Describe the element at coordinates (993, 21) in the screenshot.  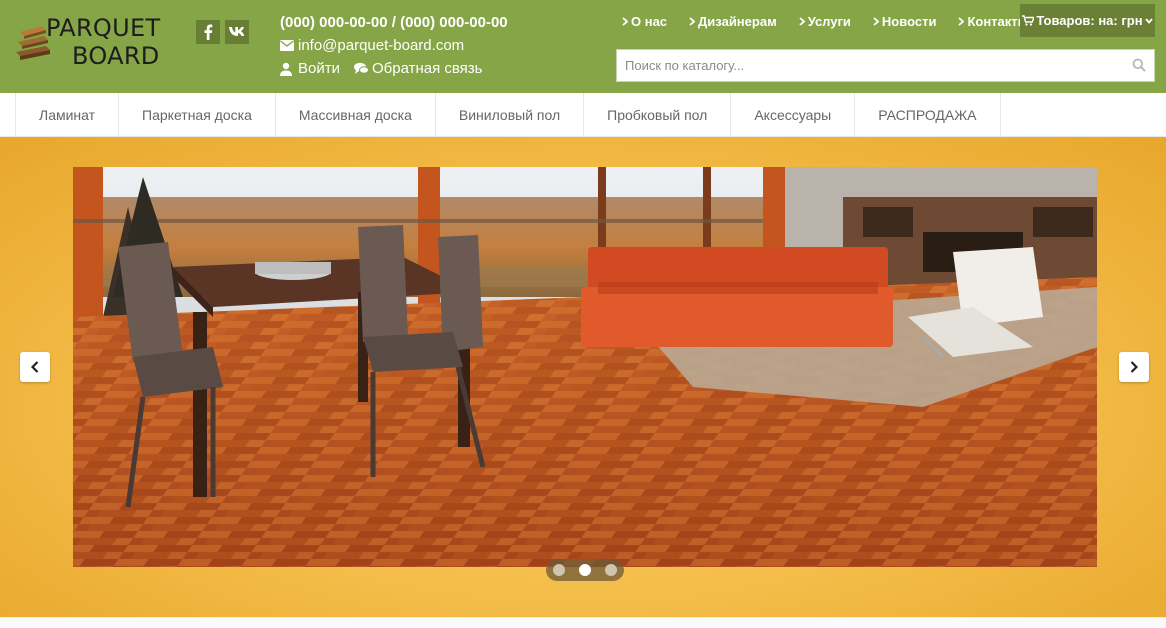
I see `top-nav-contacts: Контакты` at that location.